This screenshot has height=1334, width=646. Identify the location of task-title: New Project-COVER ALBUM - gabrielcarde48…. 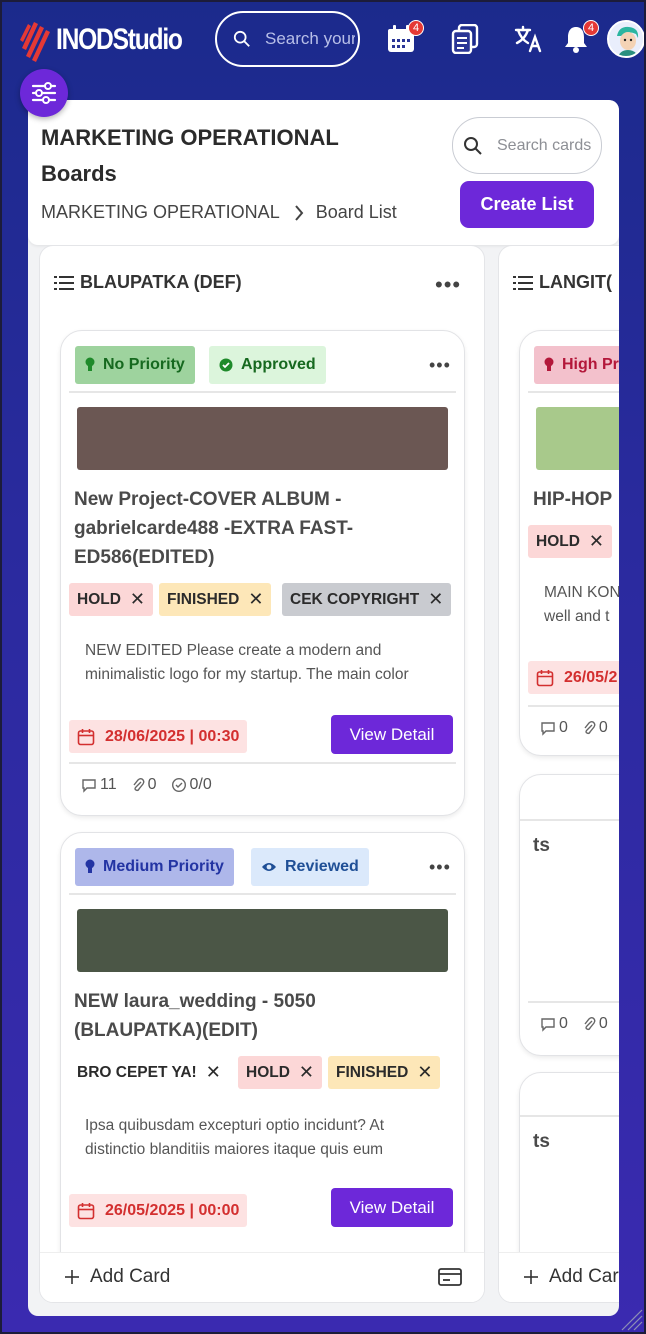
(244, 528).